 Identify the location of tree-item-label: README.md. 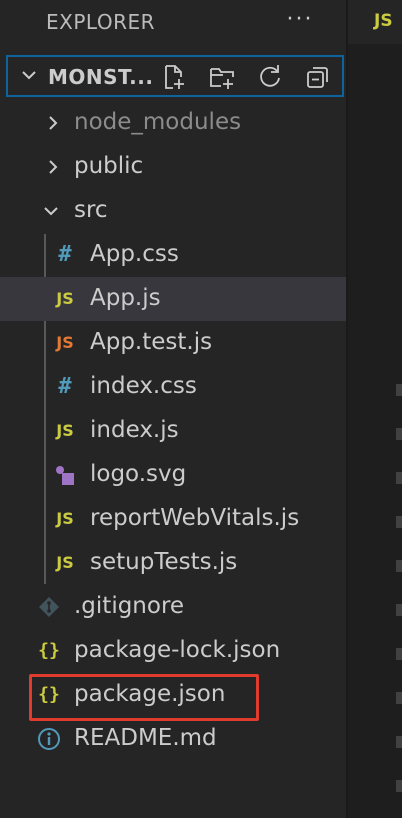
(145, 738).